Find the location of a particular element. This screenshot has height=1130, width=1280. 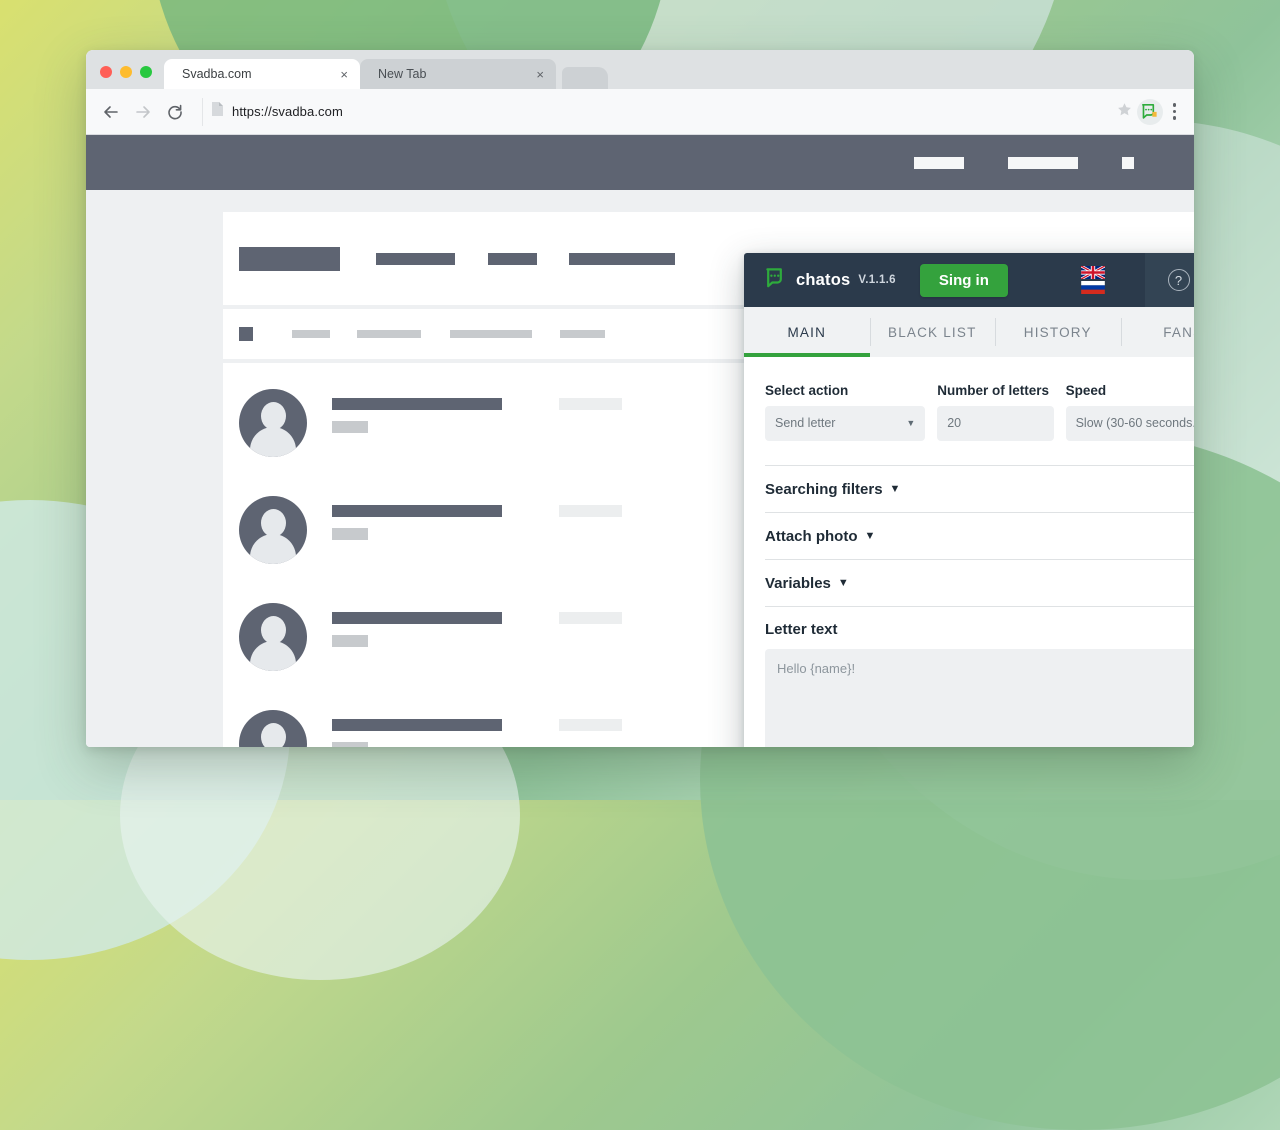

browser-toolbar: https://svadba.com is located at coordinates (640, 112).